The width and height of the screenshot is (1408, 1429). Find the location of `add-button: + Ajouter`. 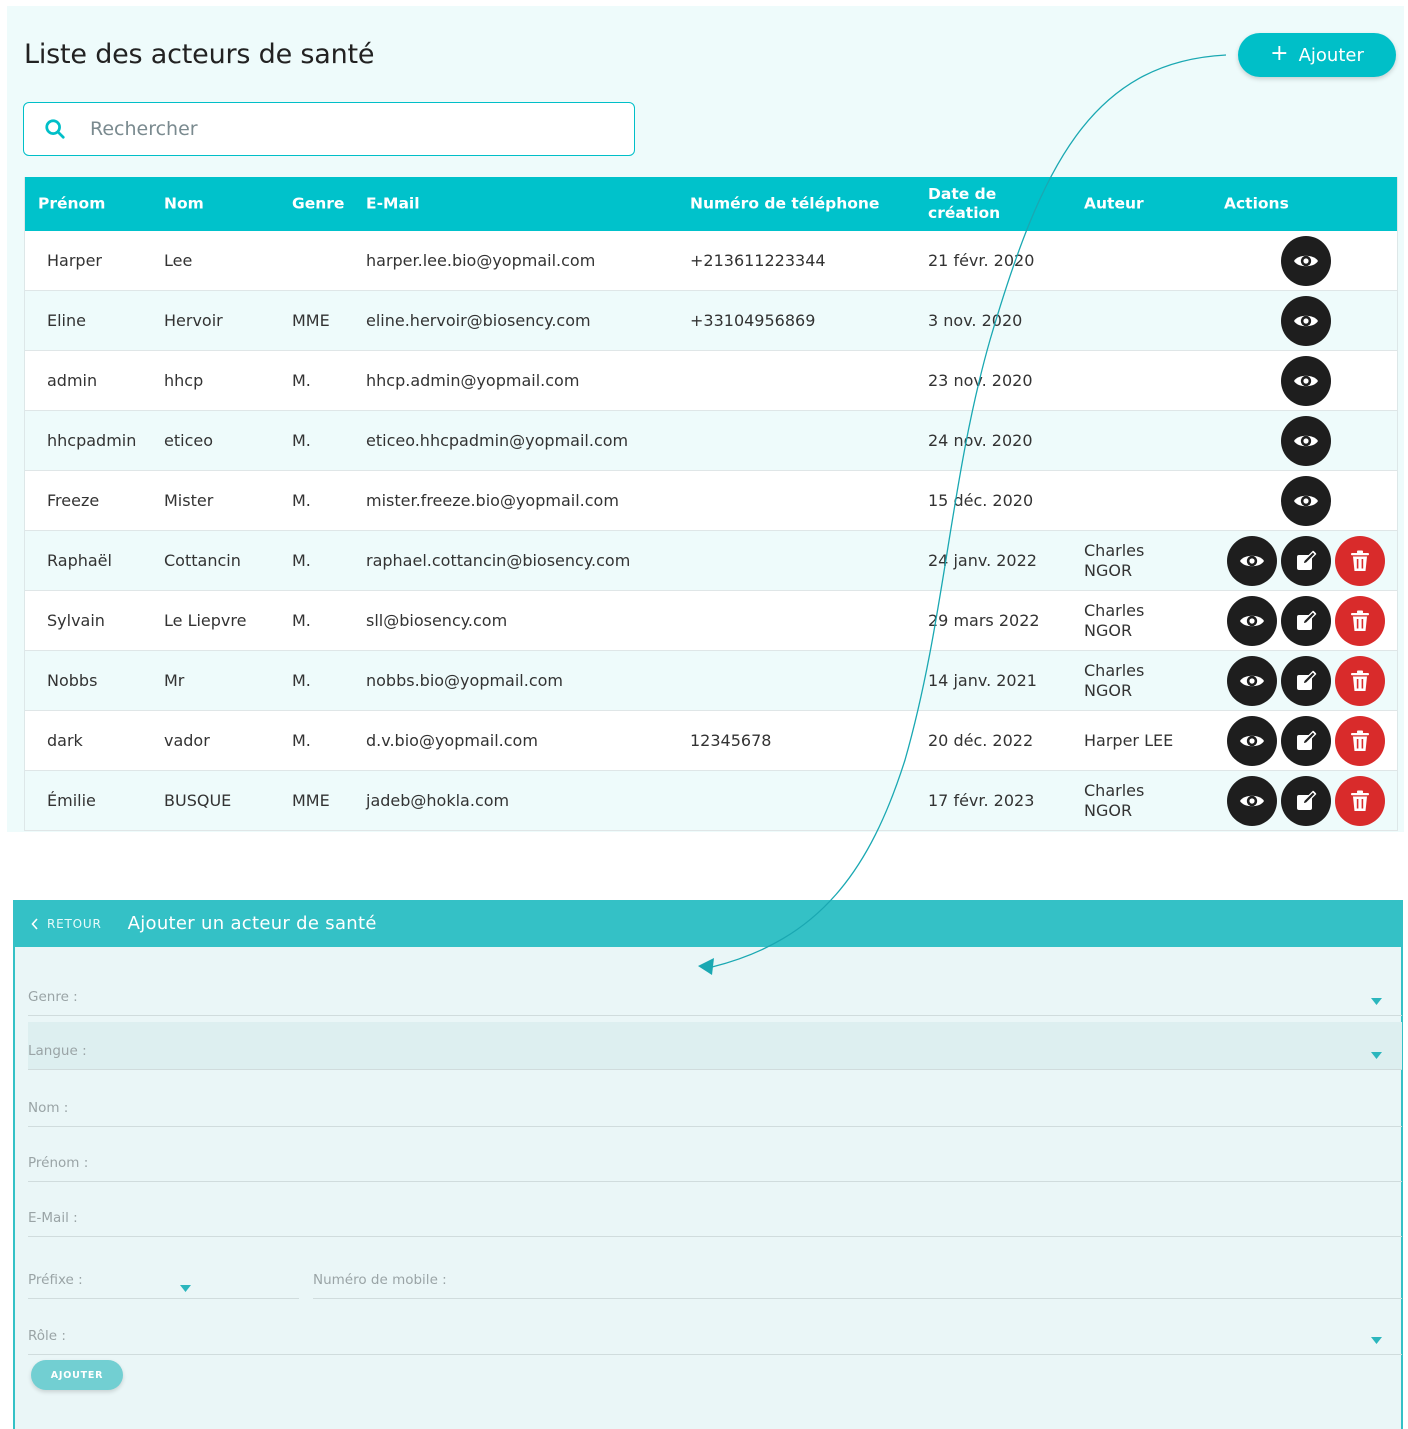

add-button: + Ajouter is located at coordinates (1317, 55).